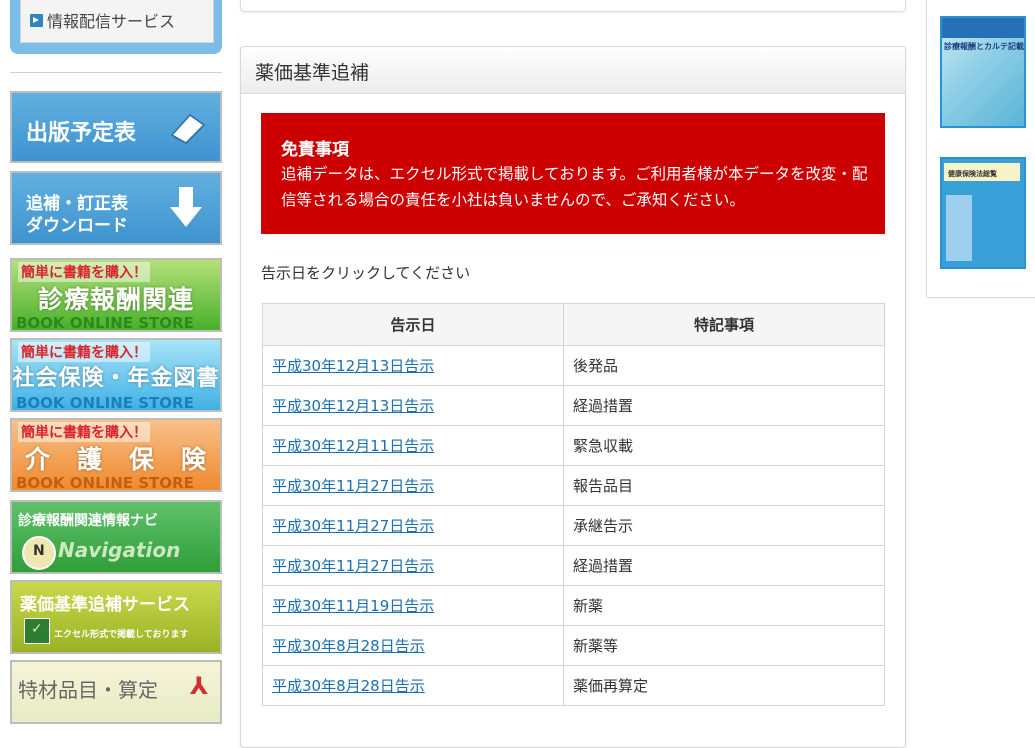 Image resolution: width=1035 pixels, height=748 pixels. Describe the element at coordinates (413, 324) in the screenshot. I see `column-header-date: 告示日` at that location.